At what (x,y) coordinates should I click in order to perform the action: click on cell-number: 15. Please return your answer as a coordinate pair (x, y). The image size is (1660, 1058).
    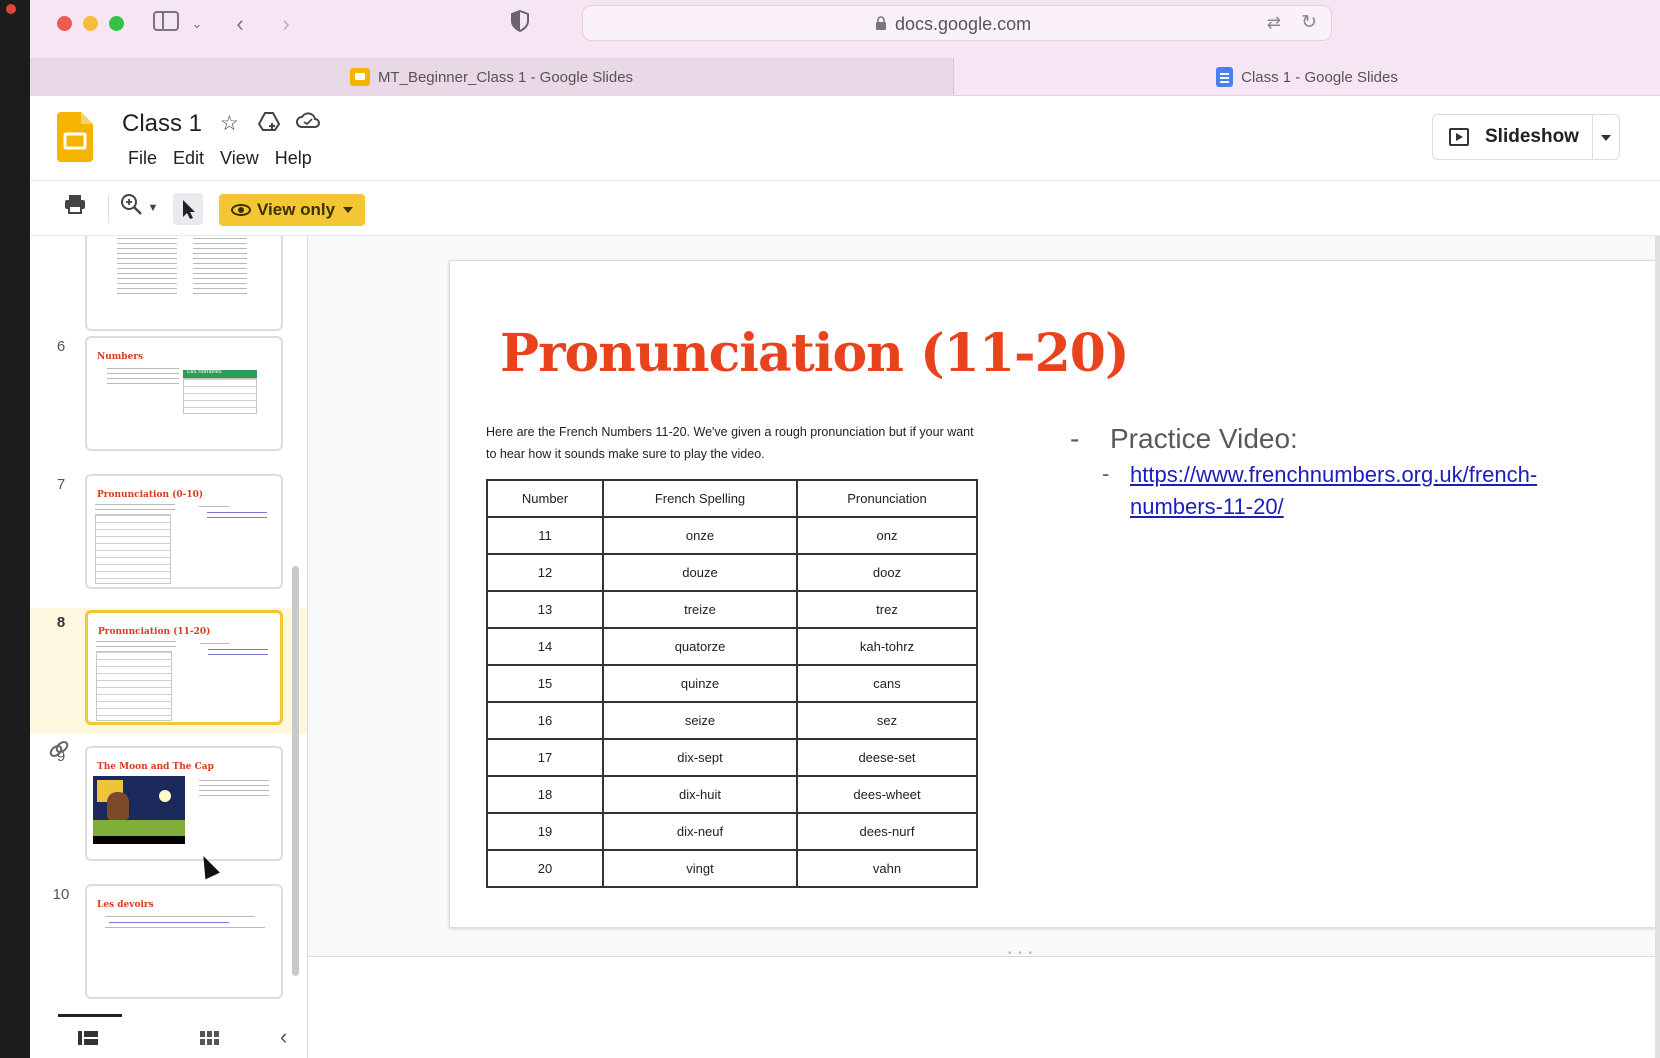
    Looking at the image, I should click on (545, 683).